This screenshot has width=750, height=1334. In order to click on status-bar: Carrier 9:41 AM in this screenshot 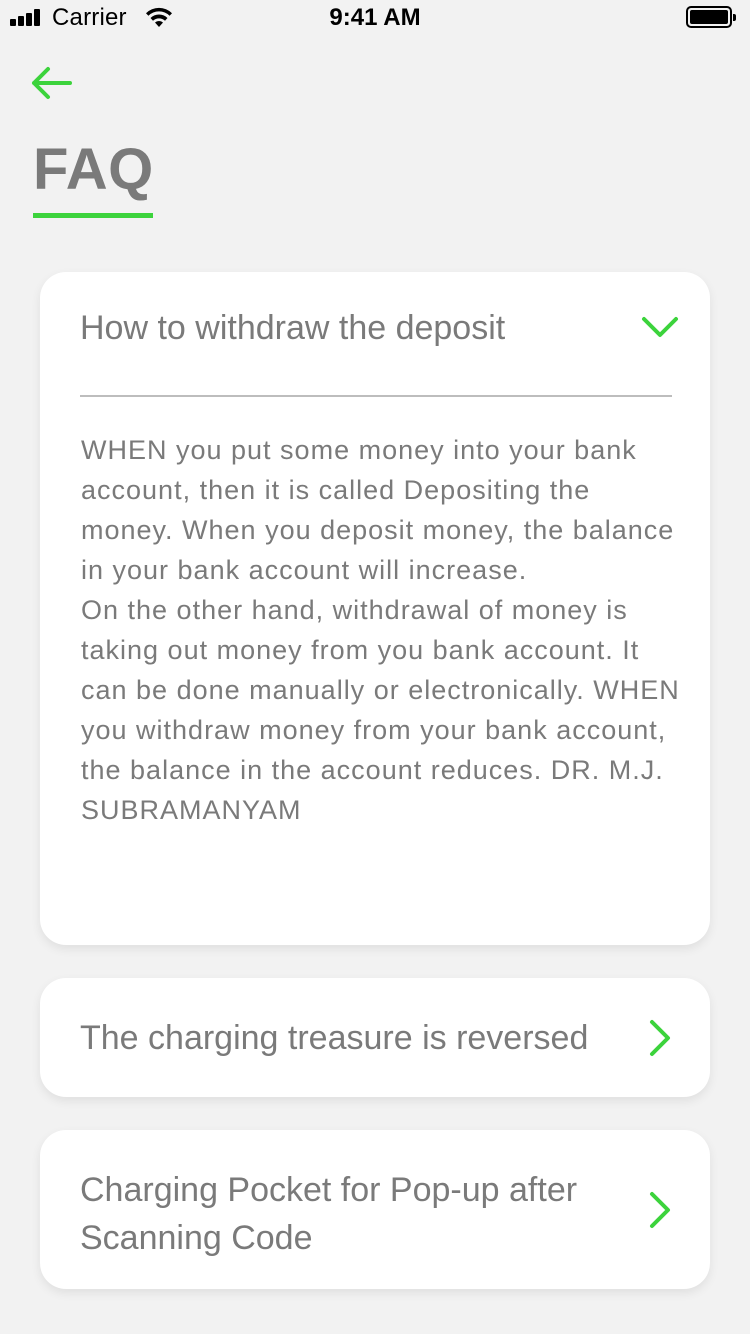, I will do `click(375, 20)`.